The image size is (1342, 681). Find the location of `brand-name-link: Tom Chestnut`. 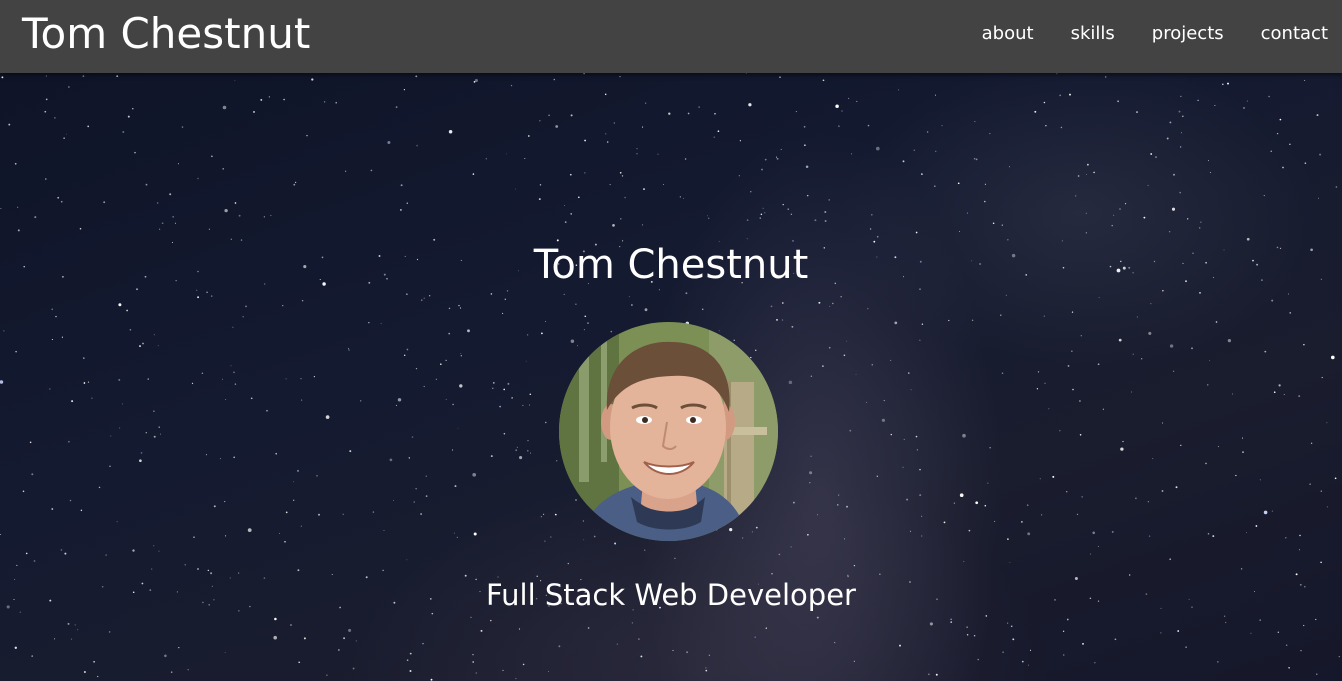

brand-name-link: Tom Chestnut is located at coordinates (166, 34).